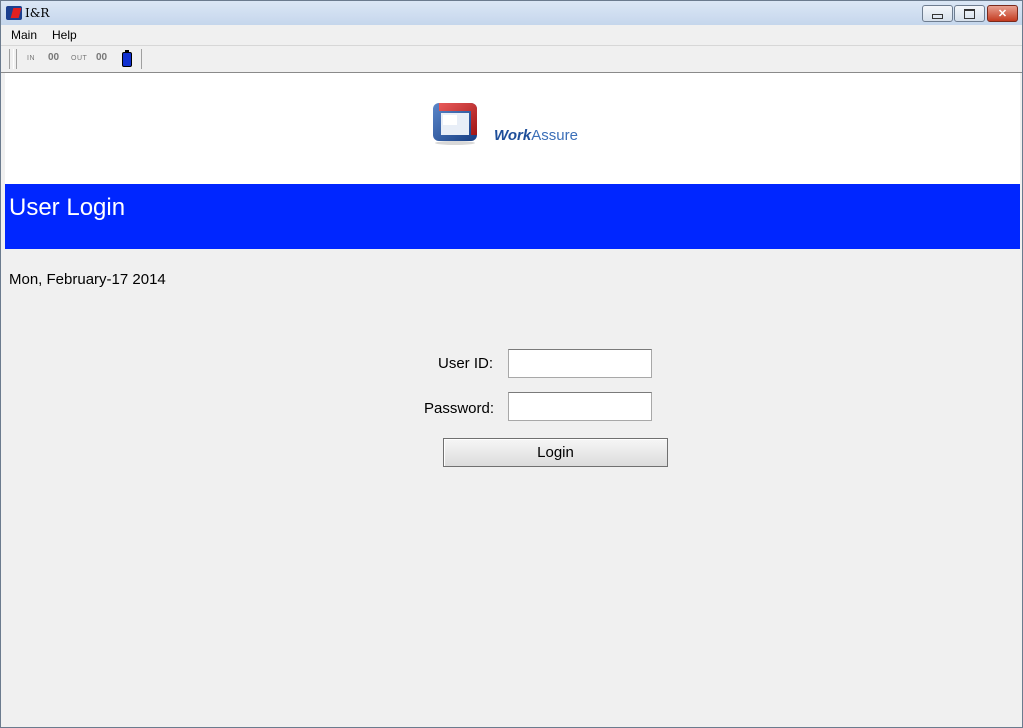 The width and height of the screenshot is (1023, 728). I want to click on password-input, so click(580, 406).